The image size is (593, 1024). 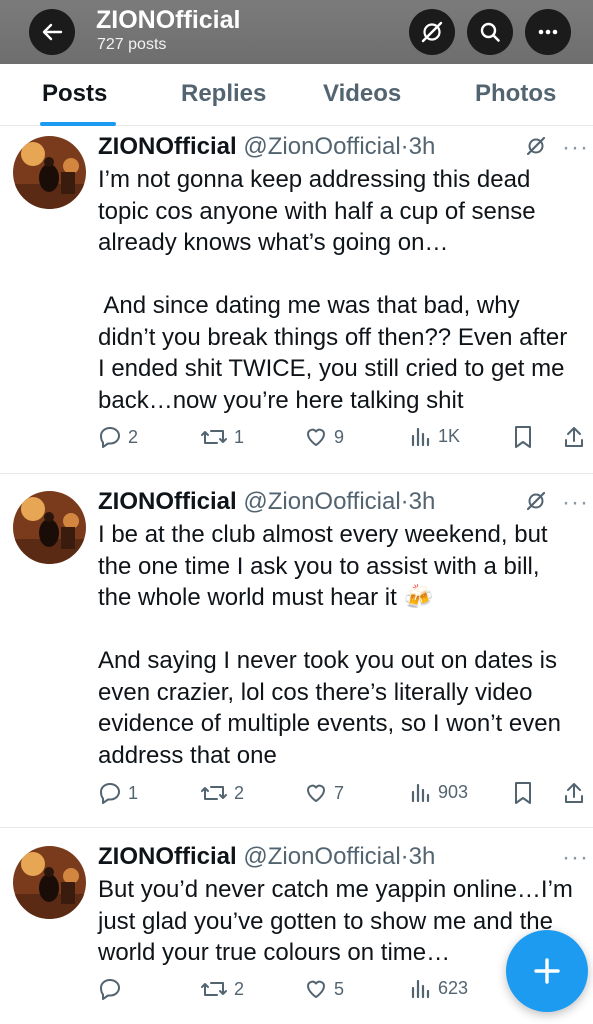 I want to click on bookmark-icon, so click(x=523, y=793).